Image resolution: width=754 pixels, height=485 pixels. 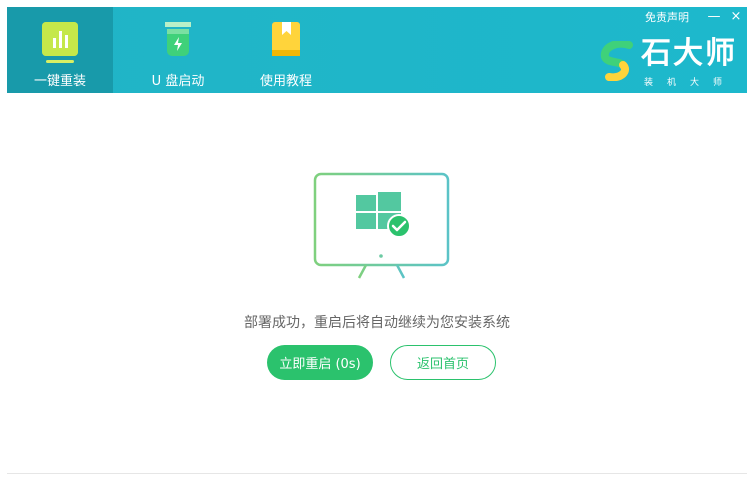 What do you see at coordinates (667, 17) in the screenshot?
I see `disclaimer-link: 免责声明` at bounding box center [667, 17].